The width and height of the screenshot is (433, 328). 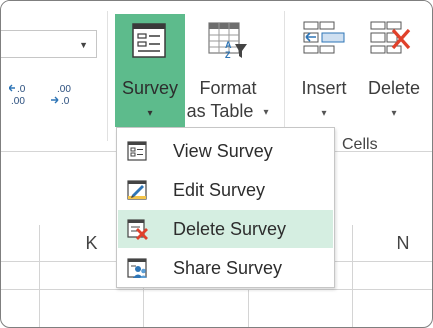 What do you see at coordinates (228, 88) in the screenshot?
I see `format-as-table-label-line1: Format` at bounding box center [228, 88].